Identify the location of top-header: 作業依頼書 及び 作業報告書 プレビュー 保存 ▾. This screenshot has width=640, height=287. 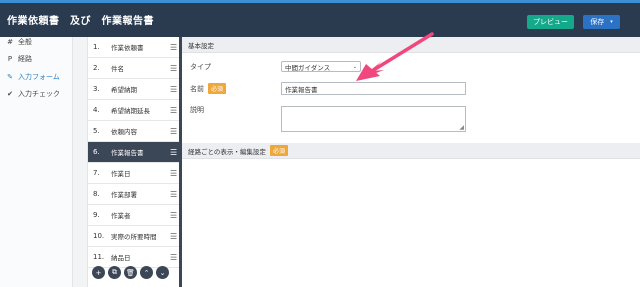
(320, 18).